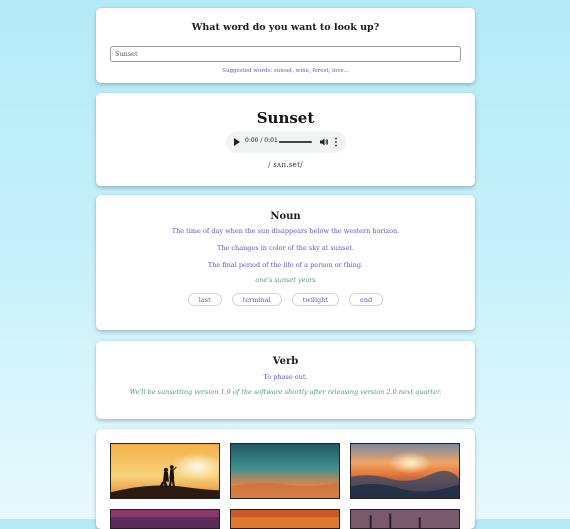  I want to click on verb-definition: To phase out., so click(285, 377).